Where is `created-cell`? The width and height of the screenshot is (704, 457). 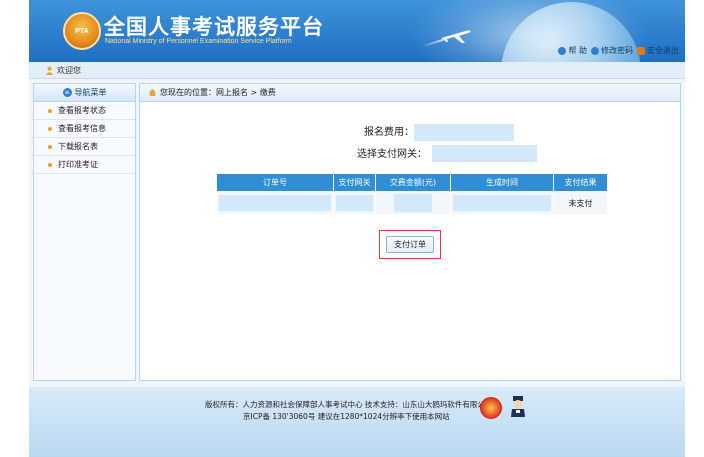
created-cell is located at coordinates (502, 203).